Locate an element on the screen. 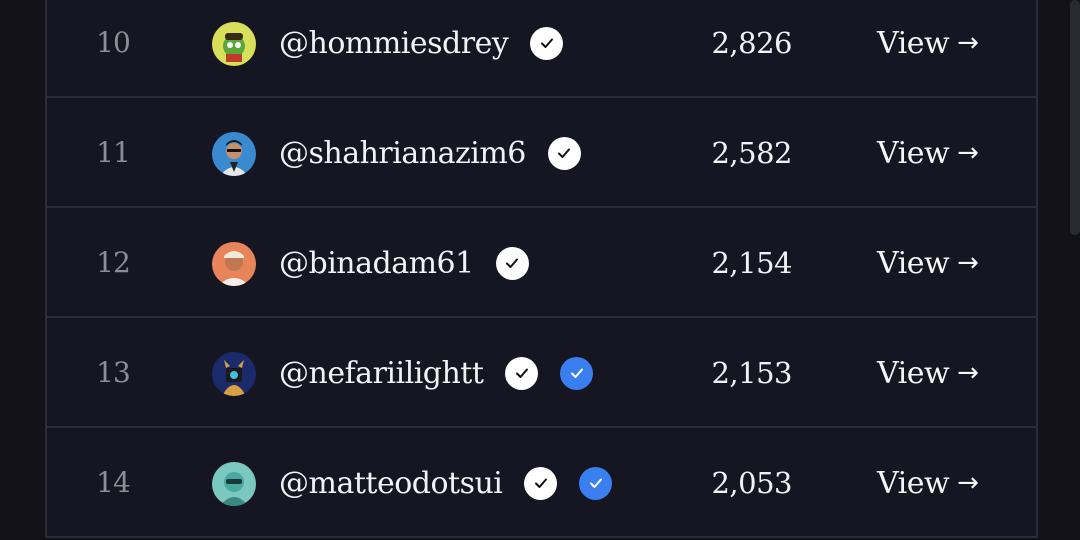 The width and height of the screenshot is (1080, 540). scrollbar is located at coordinates (1075, 117).